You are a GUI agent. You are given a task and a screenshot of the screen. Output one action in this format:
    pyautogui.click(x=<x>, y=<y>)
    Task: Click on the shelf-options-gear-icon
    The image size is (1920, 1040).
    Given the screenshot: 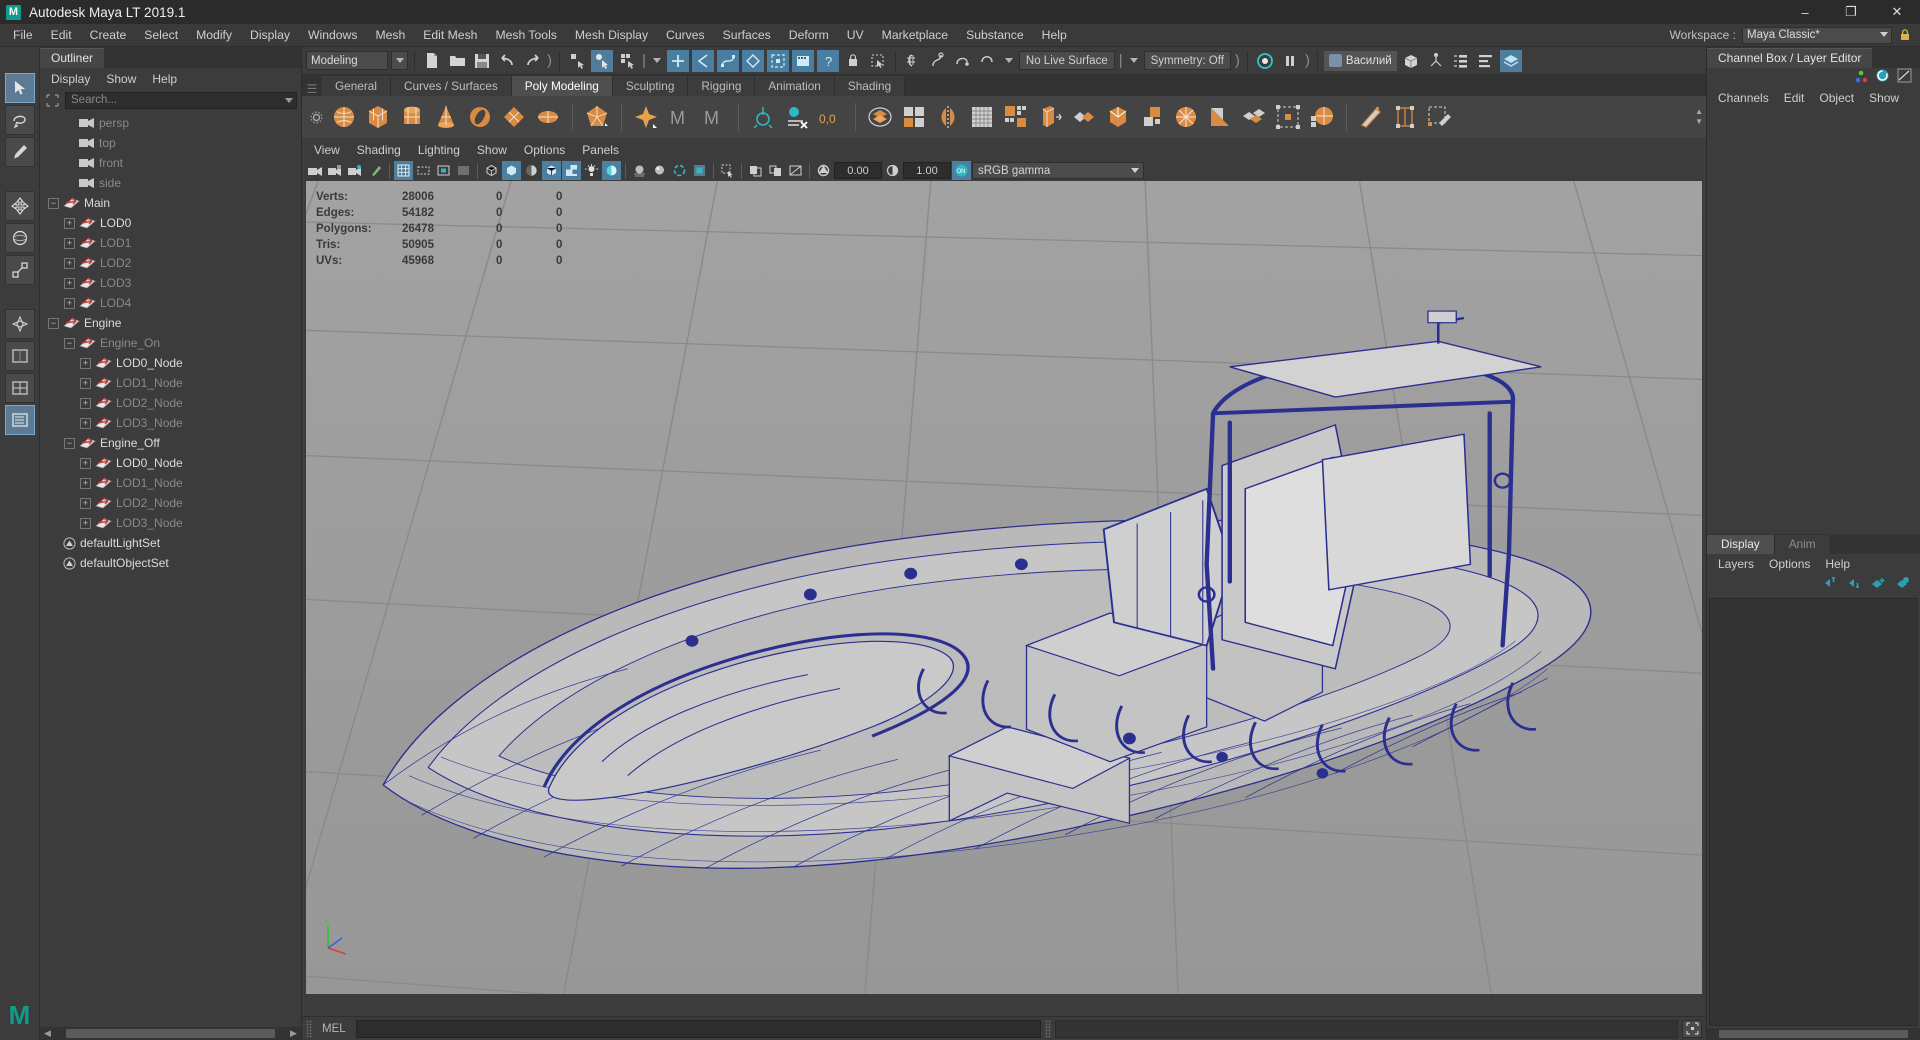 What is the action you would take?
    pyautogui.click(x=316, y=117)
    